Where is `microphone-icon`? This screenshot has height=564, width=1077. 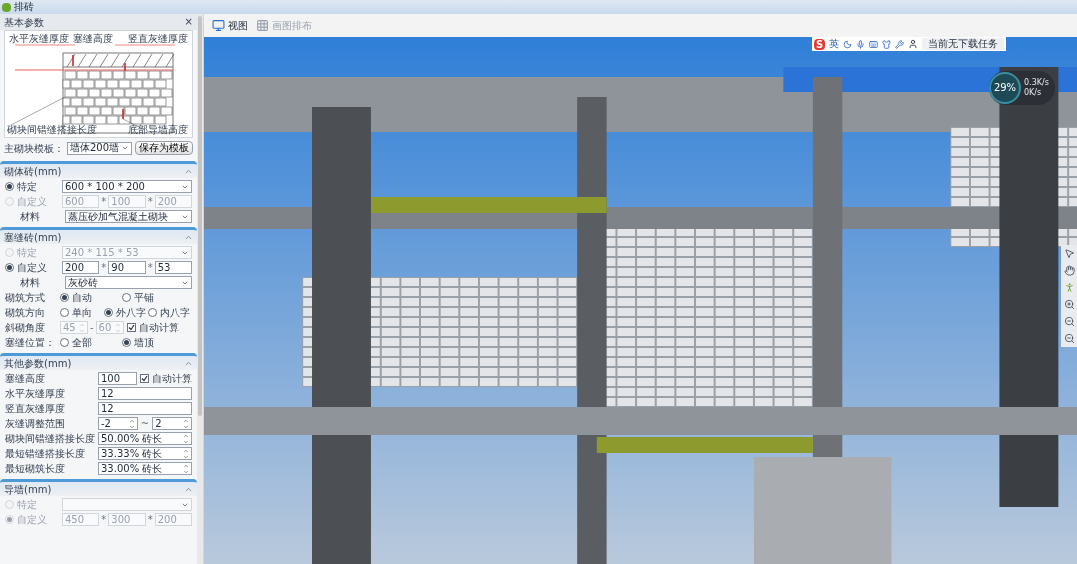
microphone-icon is located at coordinates (860, 44).